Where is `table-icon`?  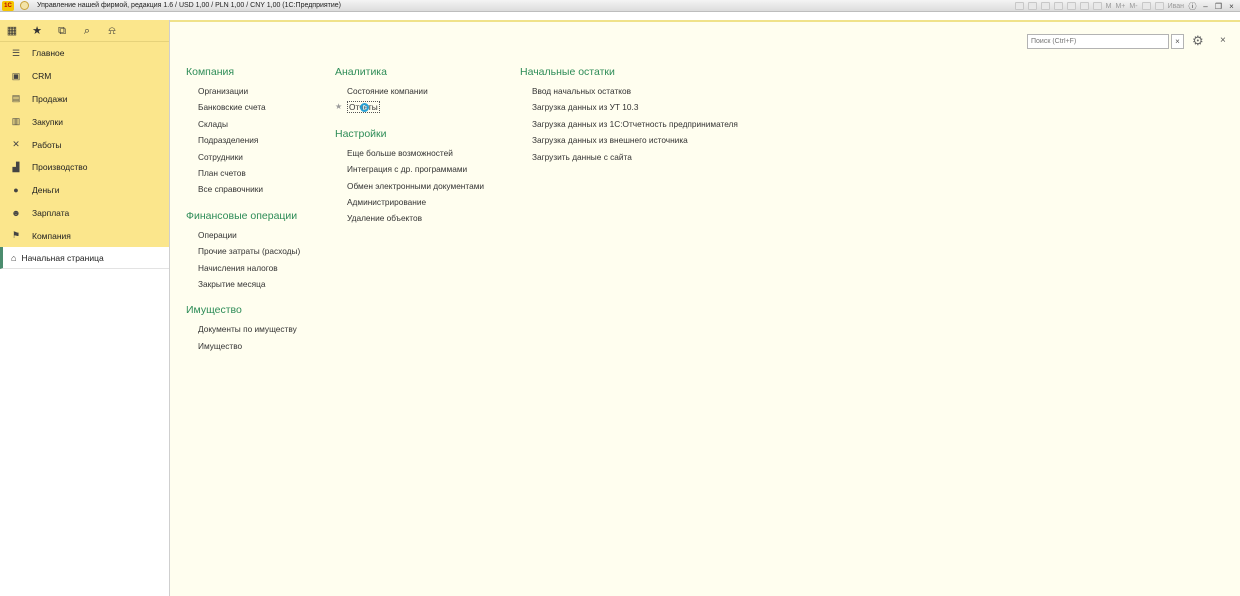
table-icon is located at coordinates (1084, 6).